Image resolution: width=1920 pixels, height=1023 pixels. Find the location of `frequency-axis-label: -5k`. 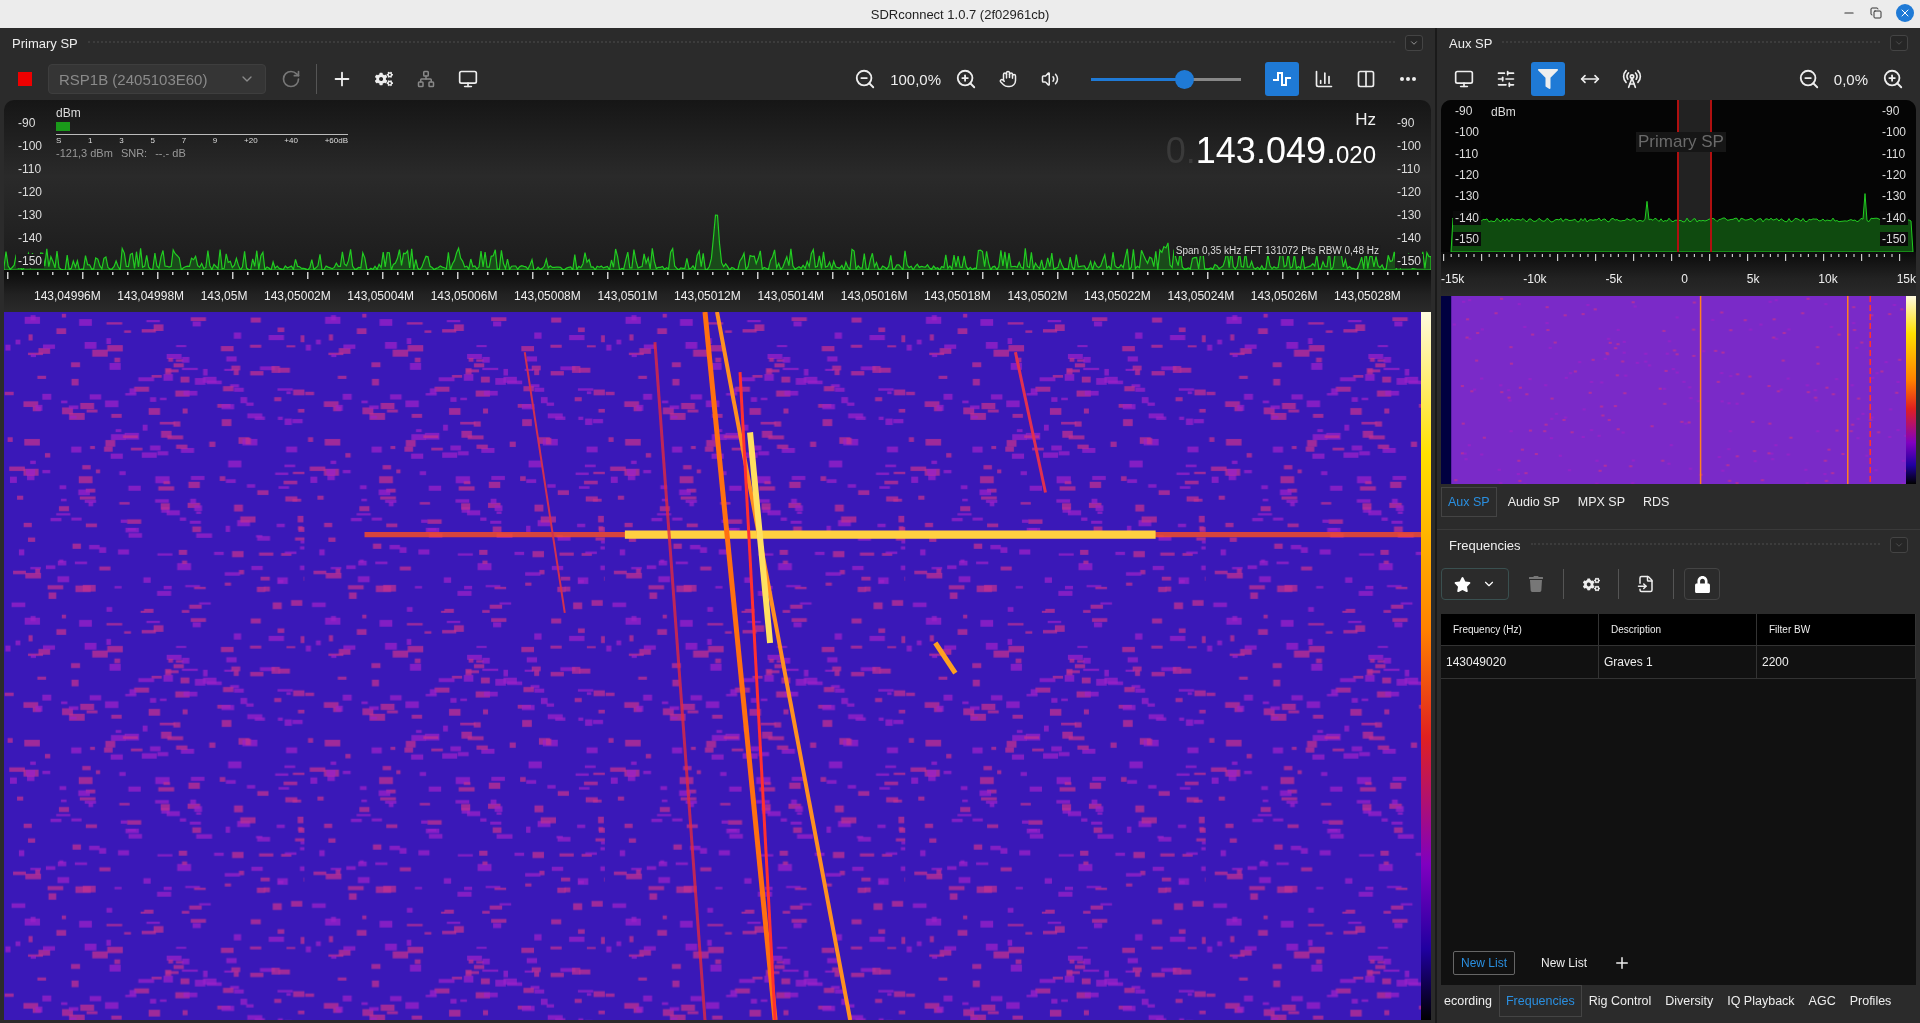

frequency-axis-label: -5k is located at coordinates (1614, 279).